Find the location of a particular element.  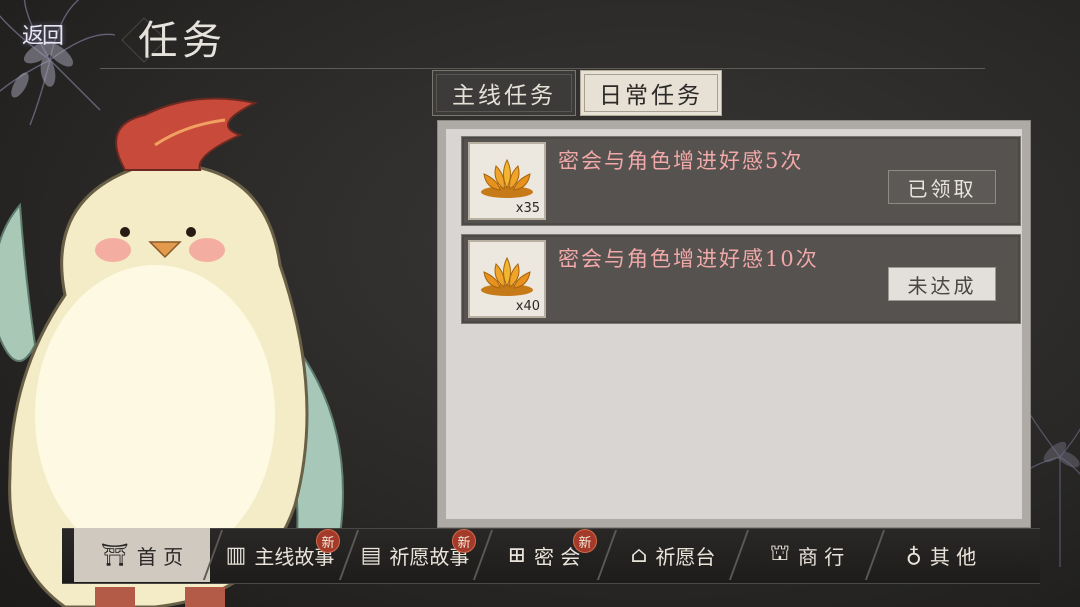

nav-home: ⛩ 首 页 is located at coordinates (142, 555).